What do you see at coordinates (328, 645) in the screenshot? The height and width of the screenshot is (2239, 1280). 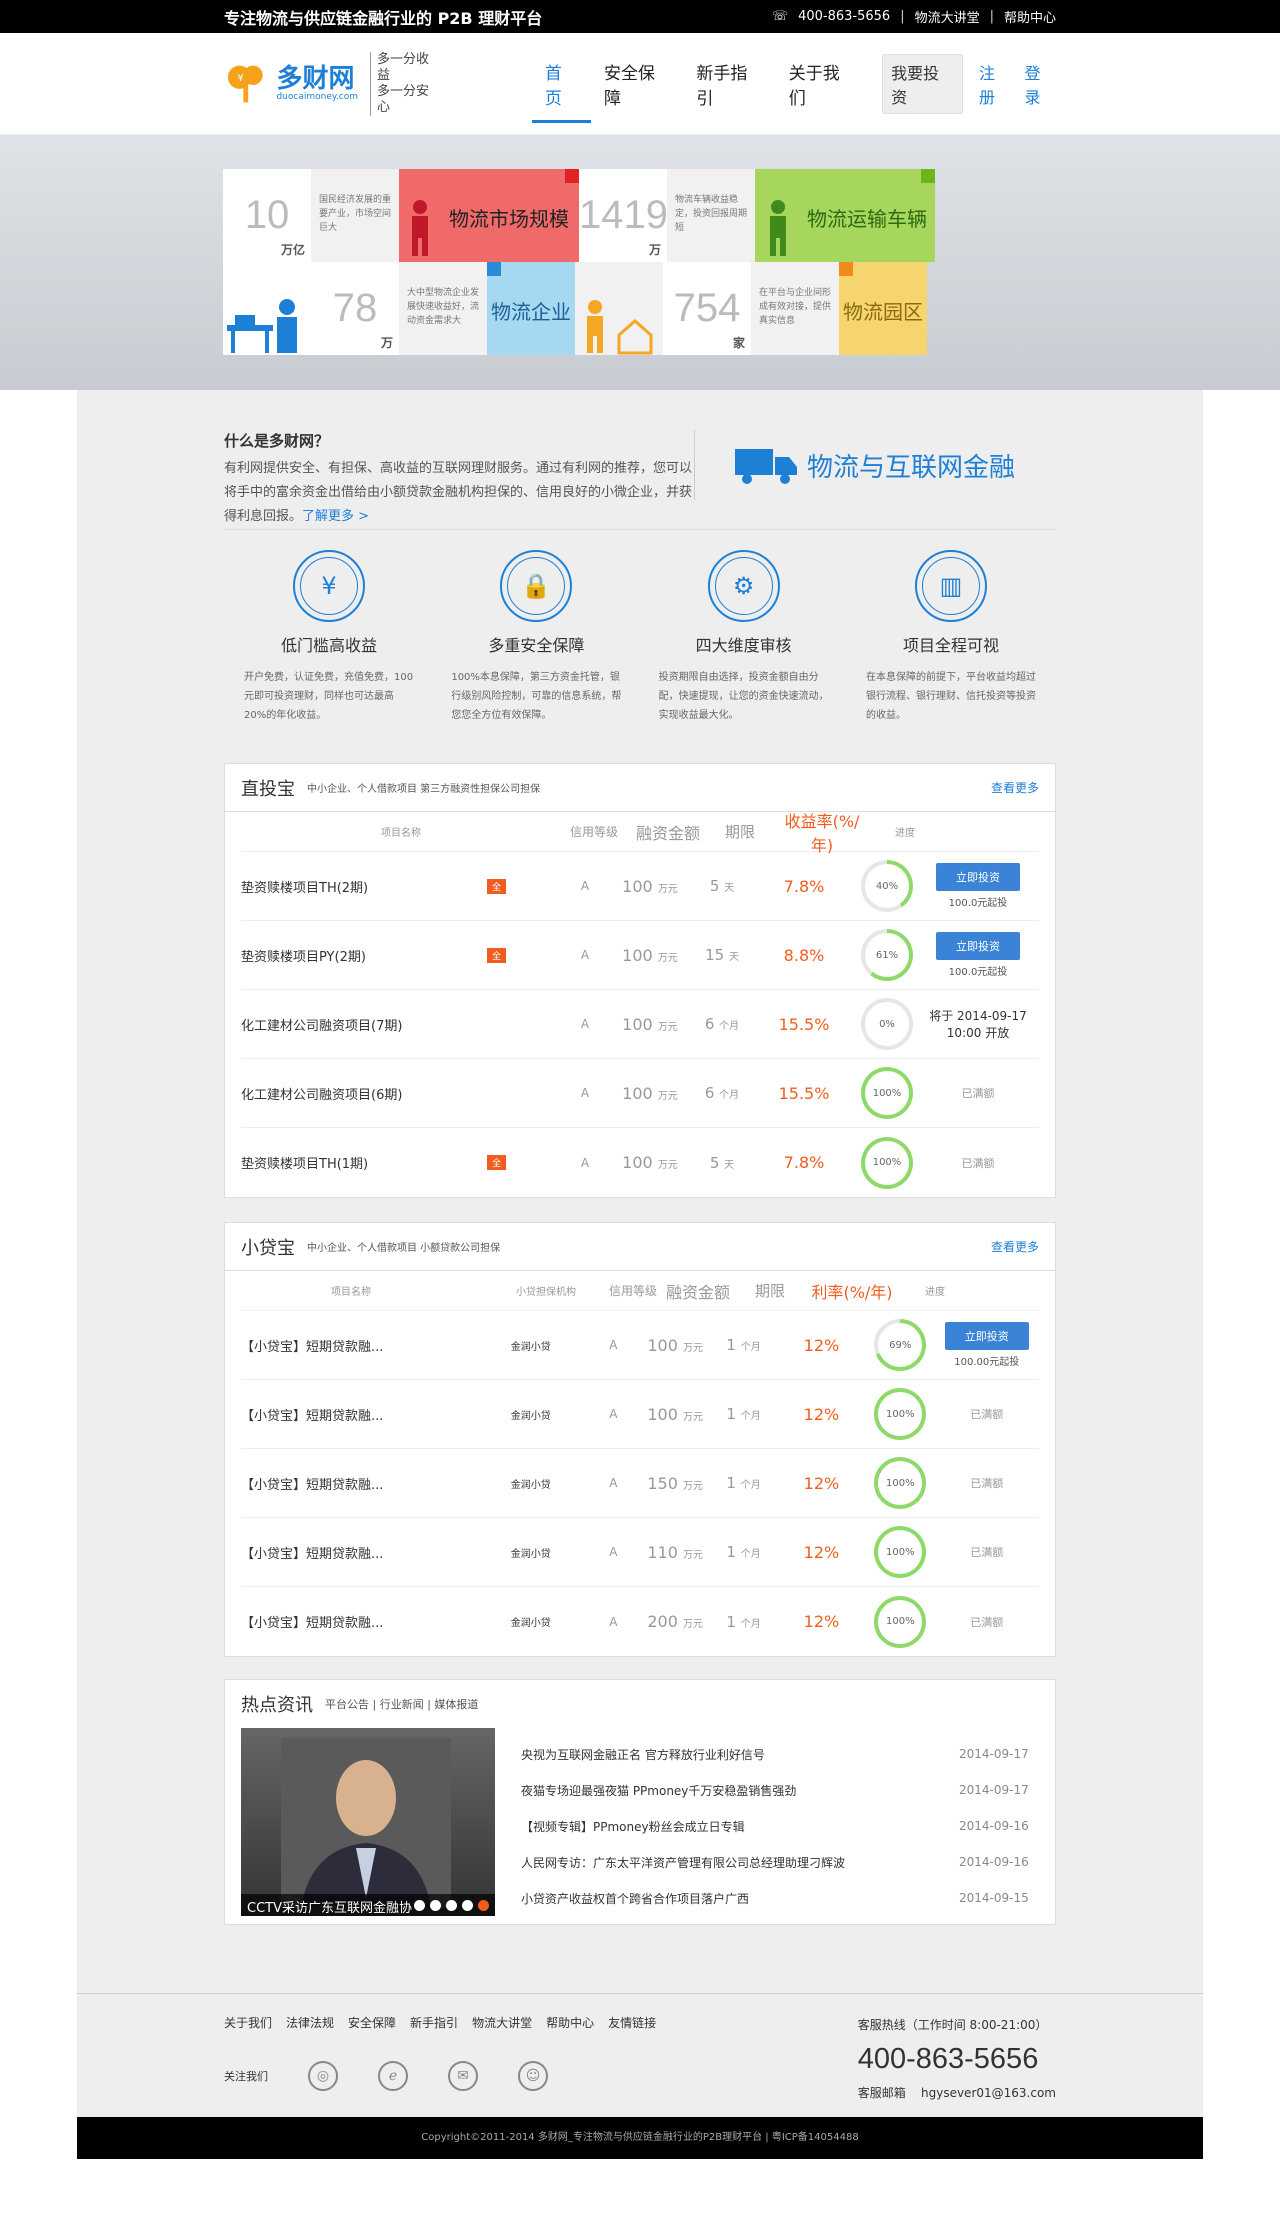 I see `feature-title: 低门槛高收益` at bounding box center [328, 645].